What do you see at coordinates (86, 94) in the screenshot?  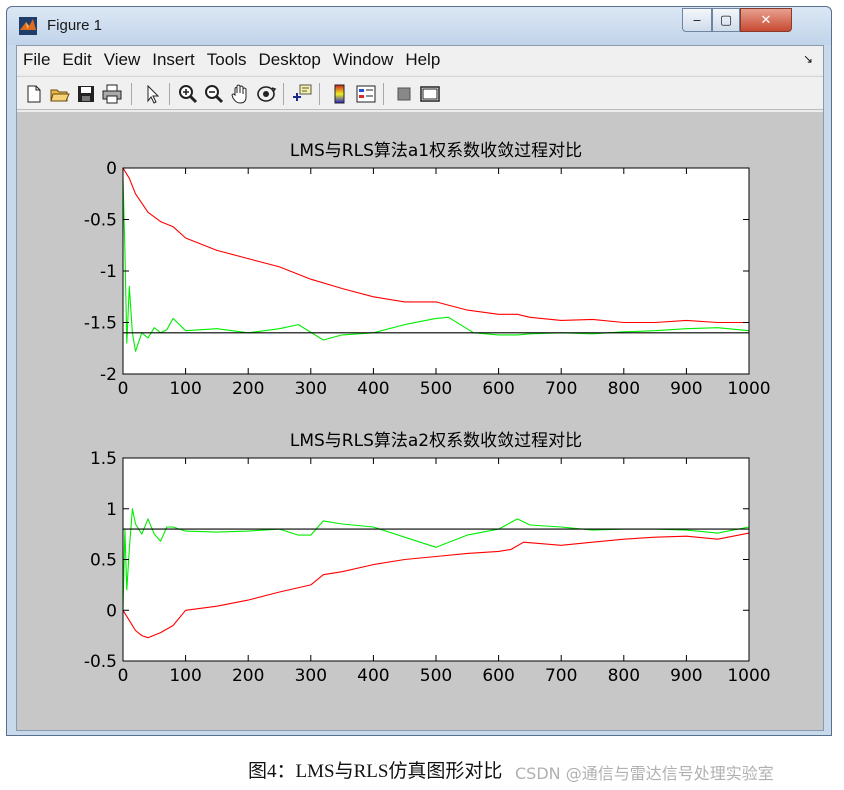 I see `save-icon` at bounding box center [86, 94].